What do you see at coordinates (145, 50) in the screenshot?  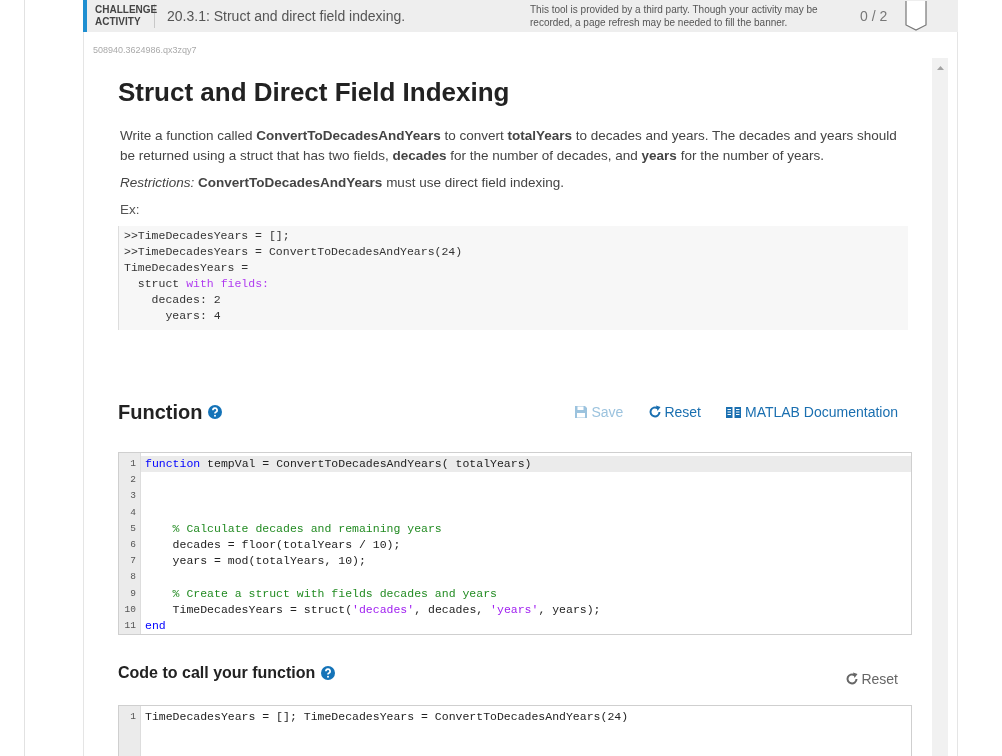 I see `activity-id: 508940.3624986.qx3zqy7` at bounding box center [145, 50].